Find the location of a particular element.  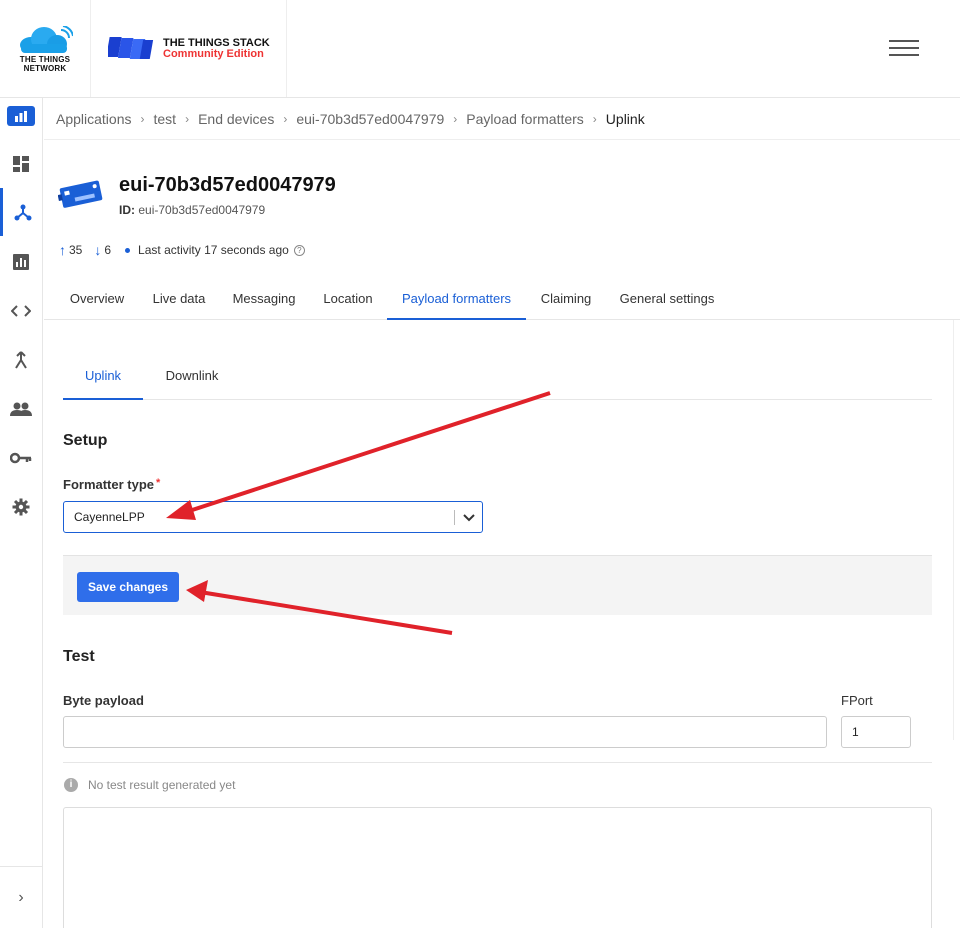

fport-input: 1 is located at coordinates (876, 732).